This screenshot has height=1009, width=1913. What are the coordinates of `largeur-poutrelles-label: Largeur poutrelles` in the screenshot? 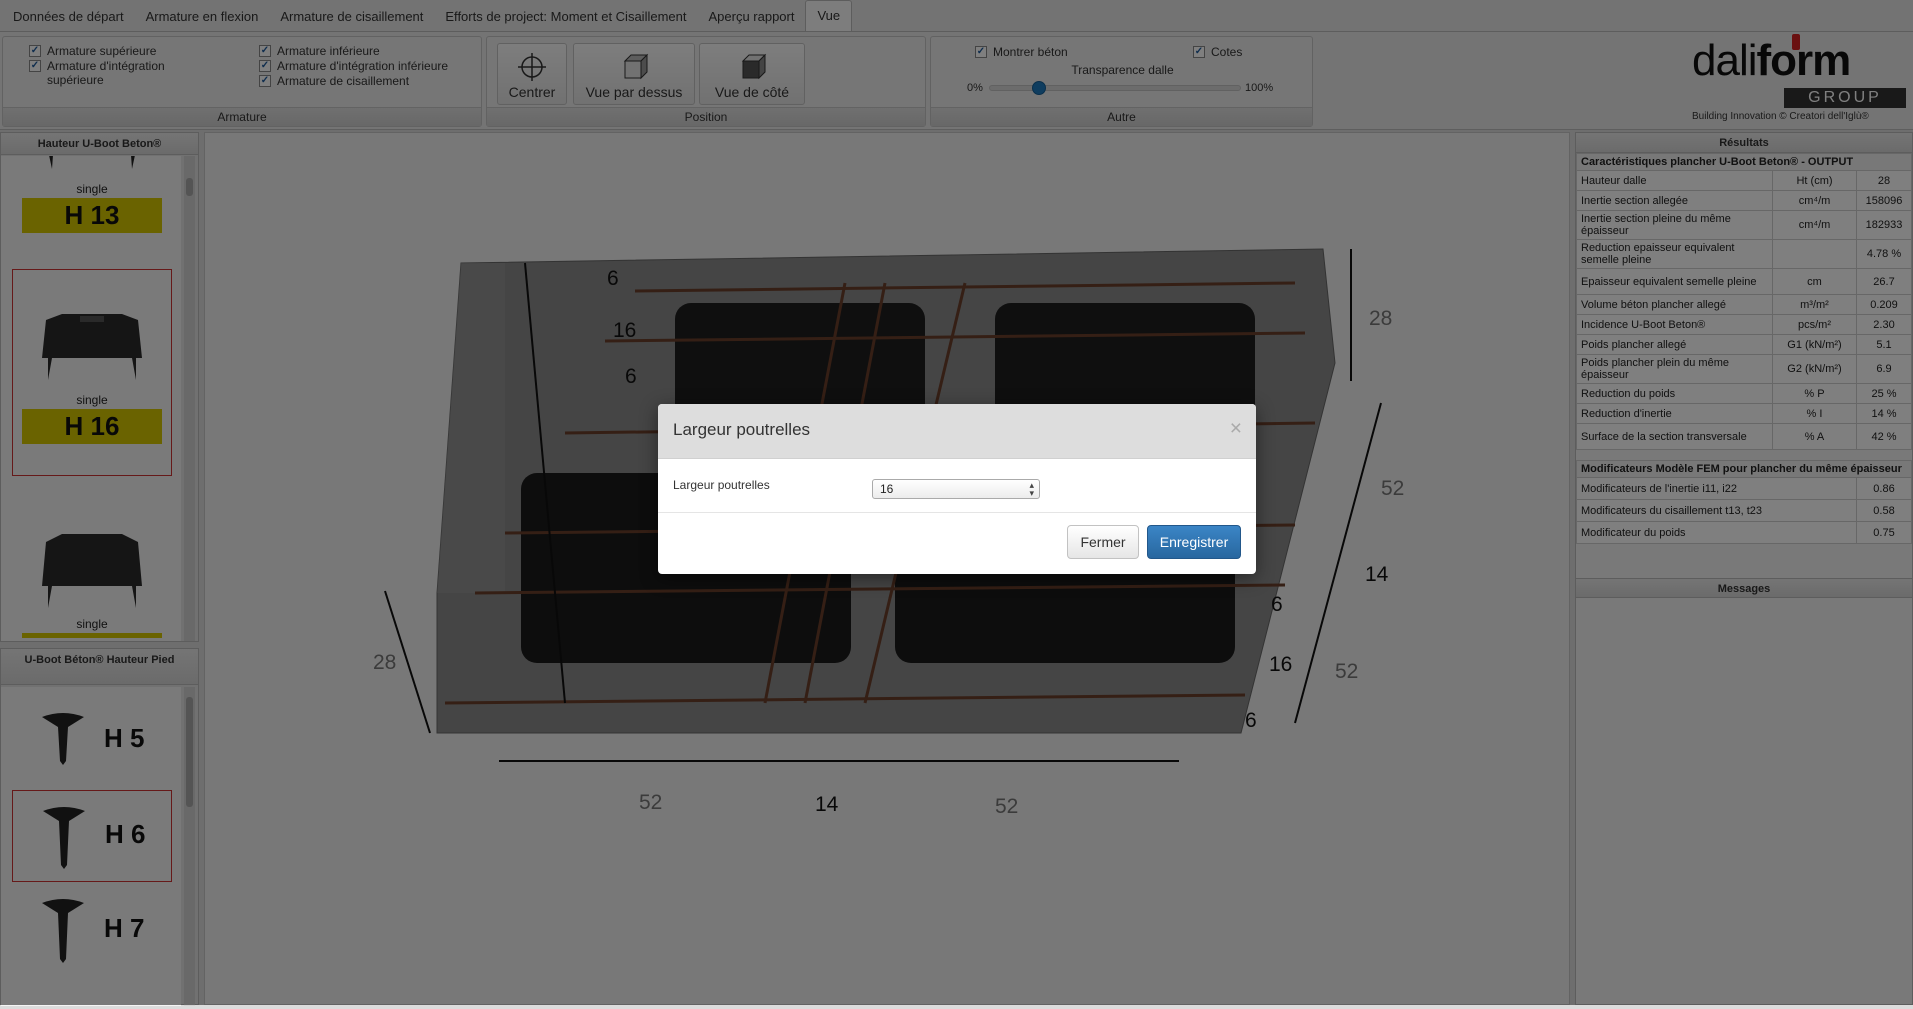 It's located at (721, 485).